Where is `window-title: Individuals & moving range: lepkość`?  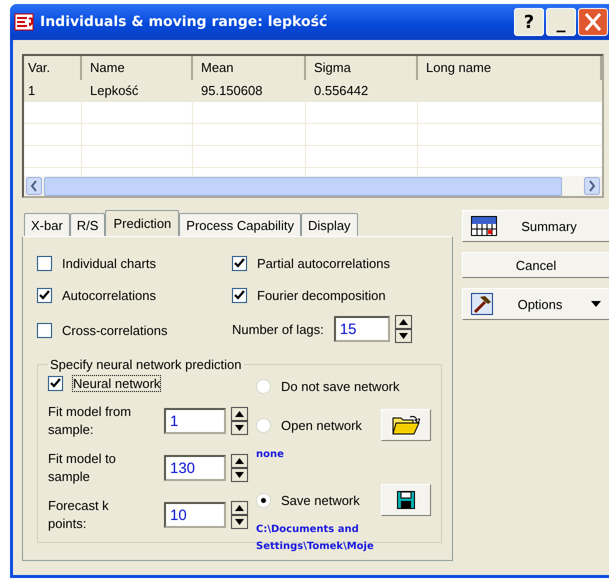 window-title: Individuals & moving range: lepkość is located at coordinates (184, 22).